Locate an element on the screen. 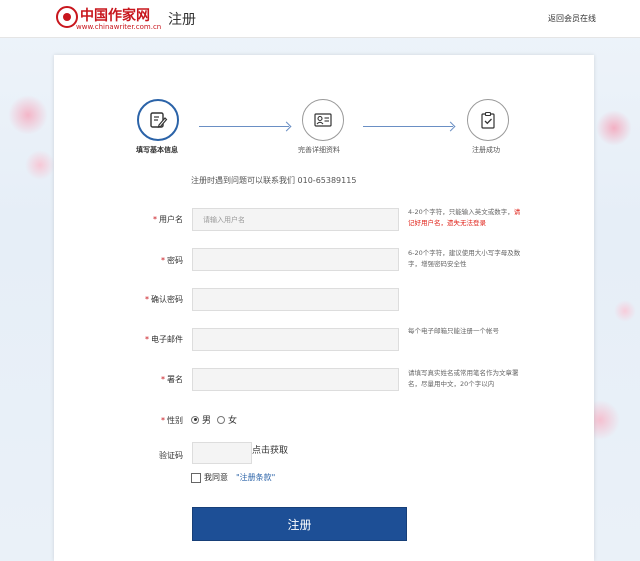 This screenshot has width=640, height=561. radio-unselected-icon is located at coordinates (221, 419).